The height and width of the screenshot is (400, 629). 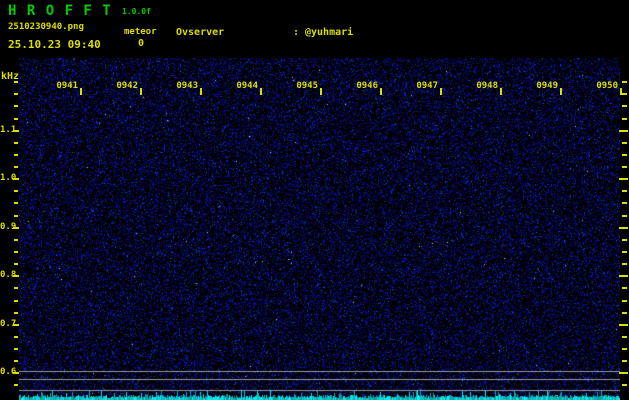 I want to click on meteor-counter-value: 0, so click(x=141, y=43).